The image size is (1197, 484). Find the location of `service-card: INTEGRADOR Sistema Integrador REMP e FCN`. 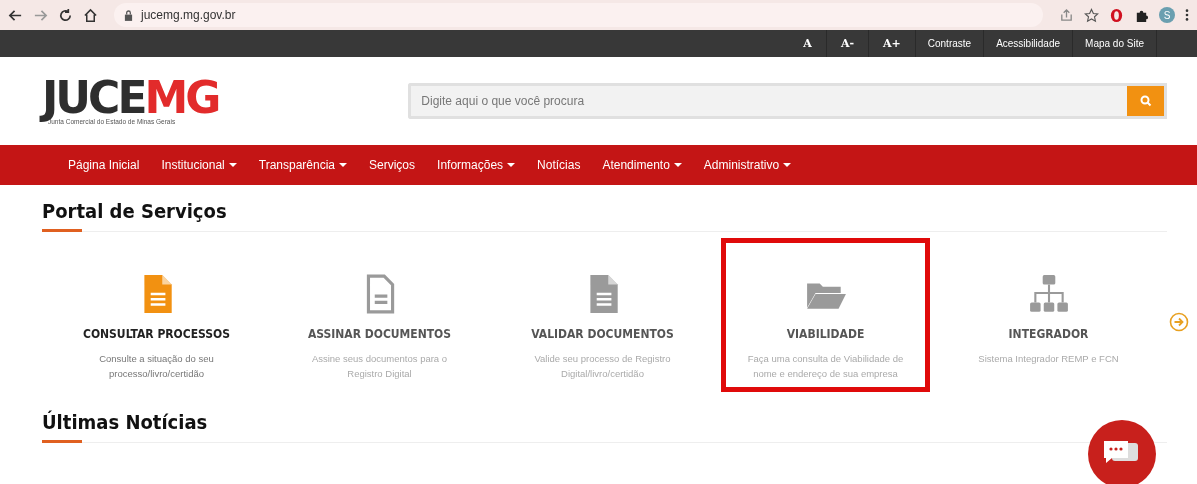

service-card: INTEGRADOR Sistema Integrador REMP e FCN is located at coordinates (1048, 319).